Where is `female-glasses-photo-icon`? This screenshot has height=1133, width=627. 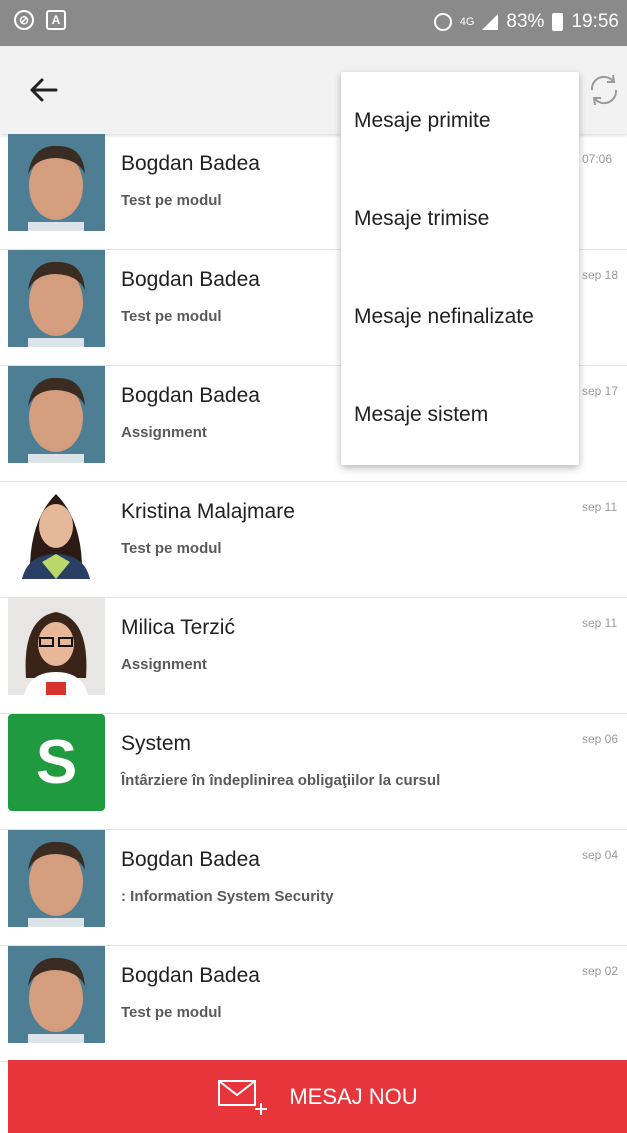
female-glasses-photo-icon is located at coordinates (56, 646).